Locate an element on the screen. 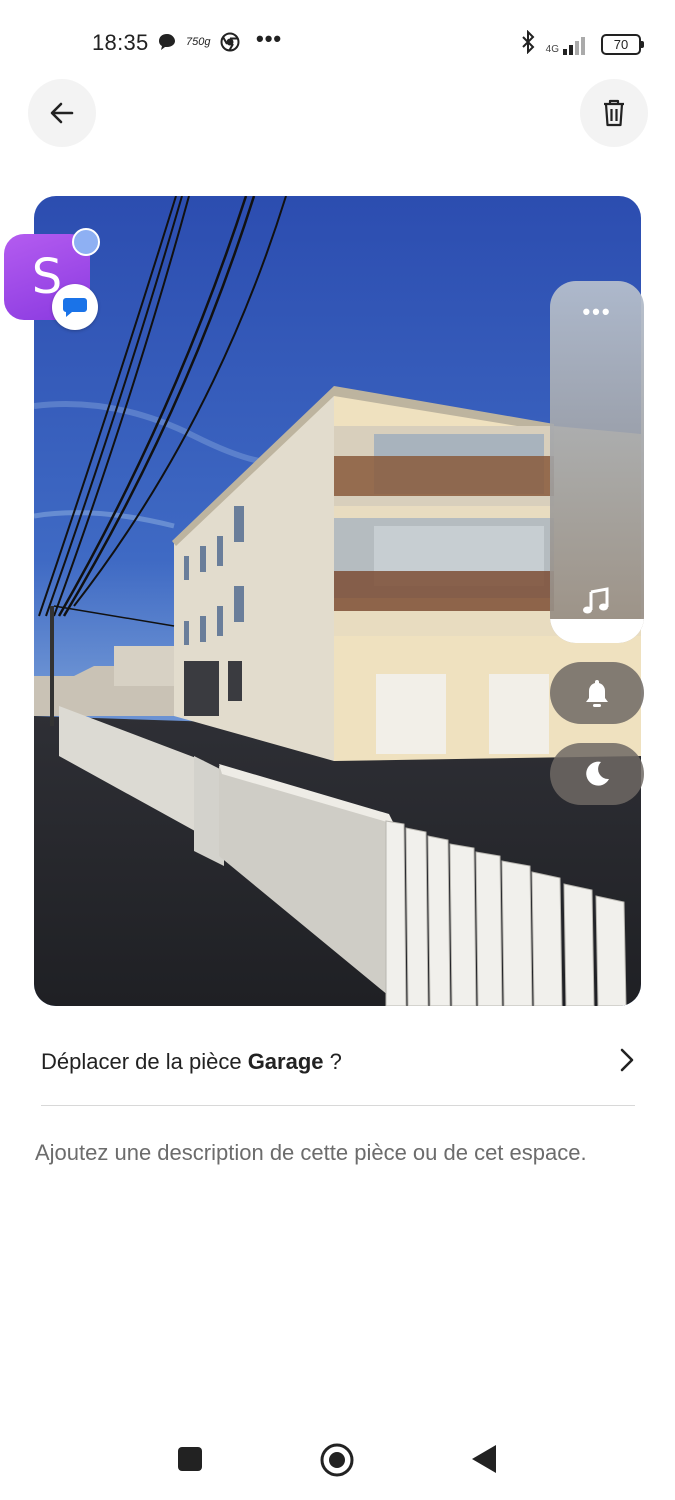 This screenshot has height=1500, width=675. bell-button is located at coordinates (597, 693).